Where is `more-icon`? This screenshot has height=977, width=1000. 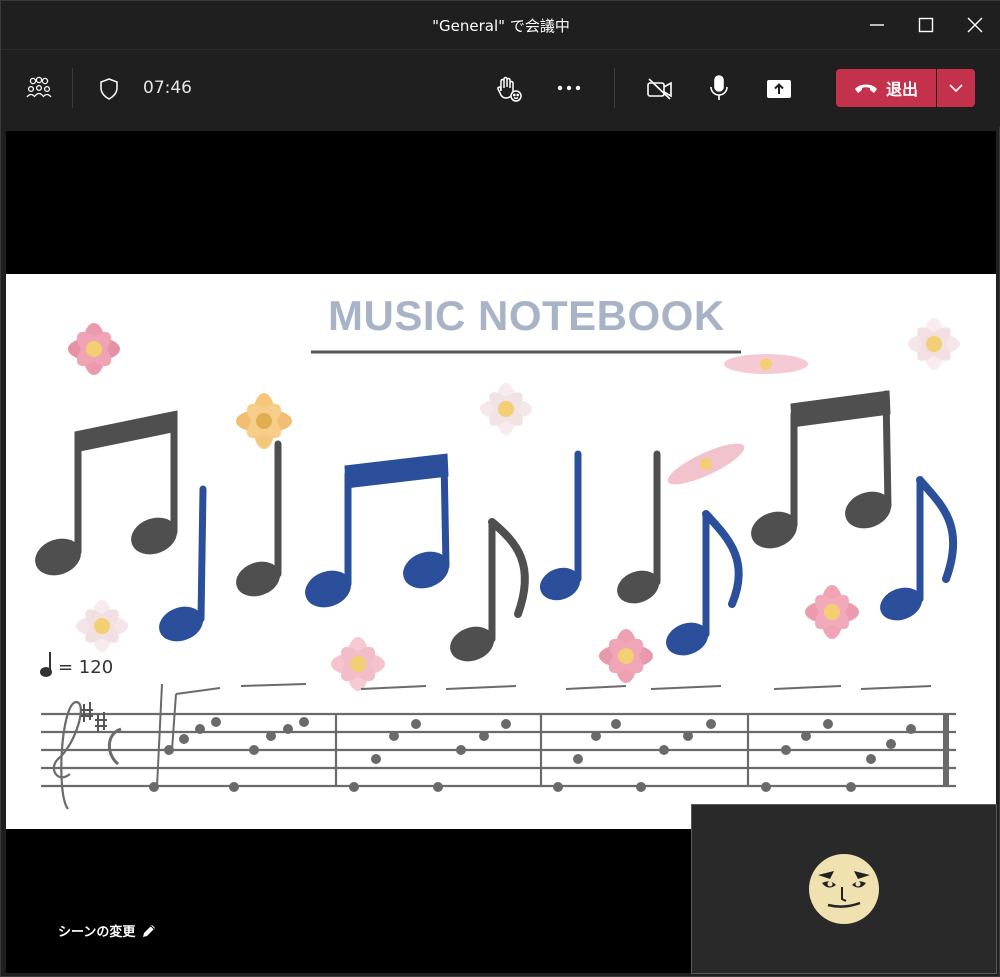
more-icon is located at coordinates (569, 88).